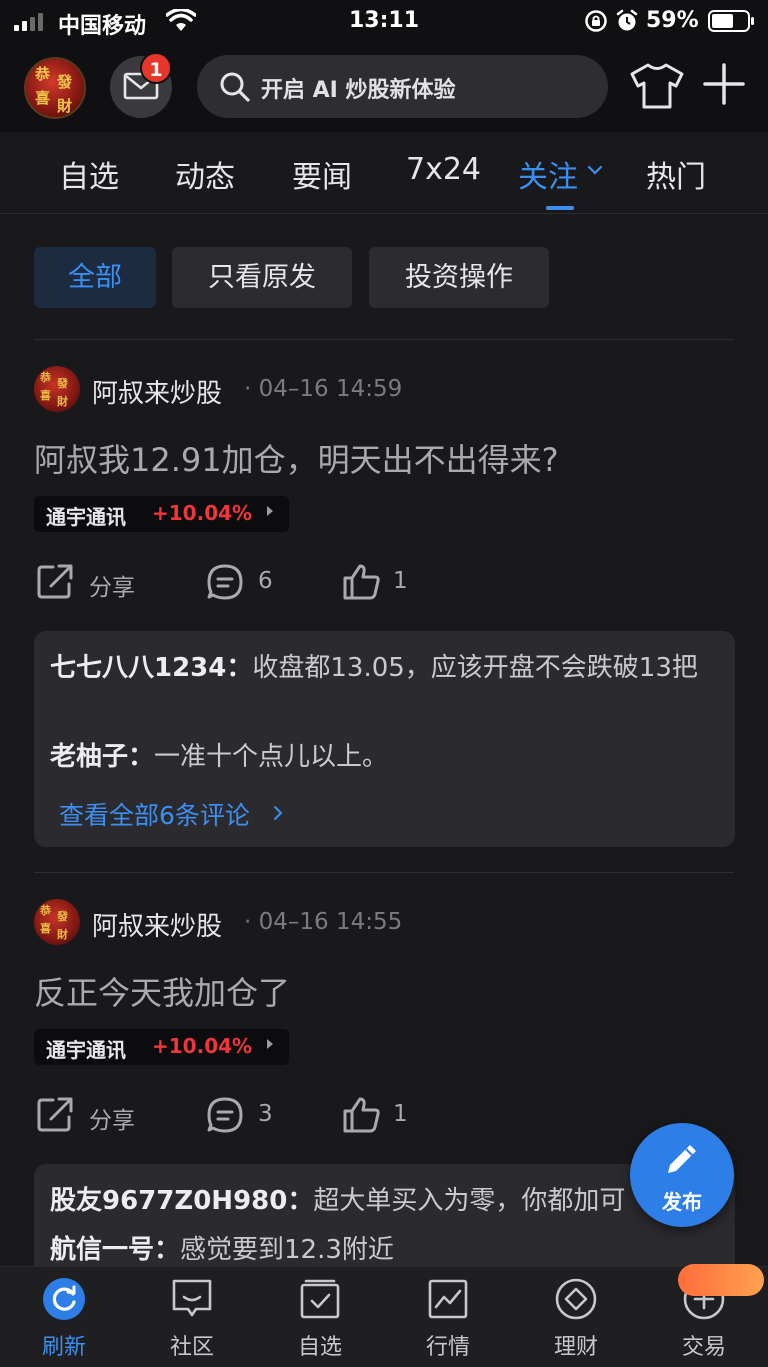 This screenshot has width=768, height=1367. What do you see at coordinates (322, 174) in the screenshot?
I see `tab-news: 要闻` at bounding box center [322, 174].